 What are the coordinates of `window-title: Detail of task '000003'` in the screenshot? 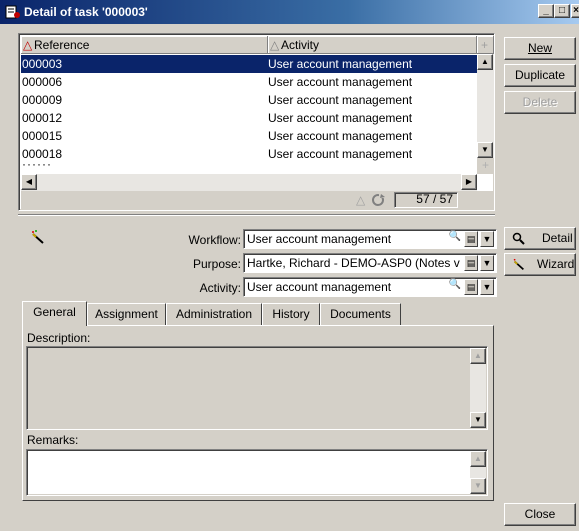 It's located at (86, 12).